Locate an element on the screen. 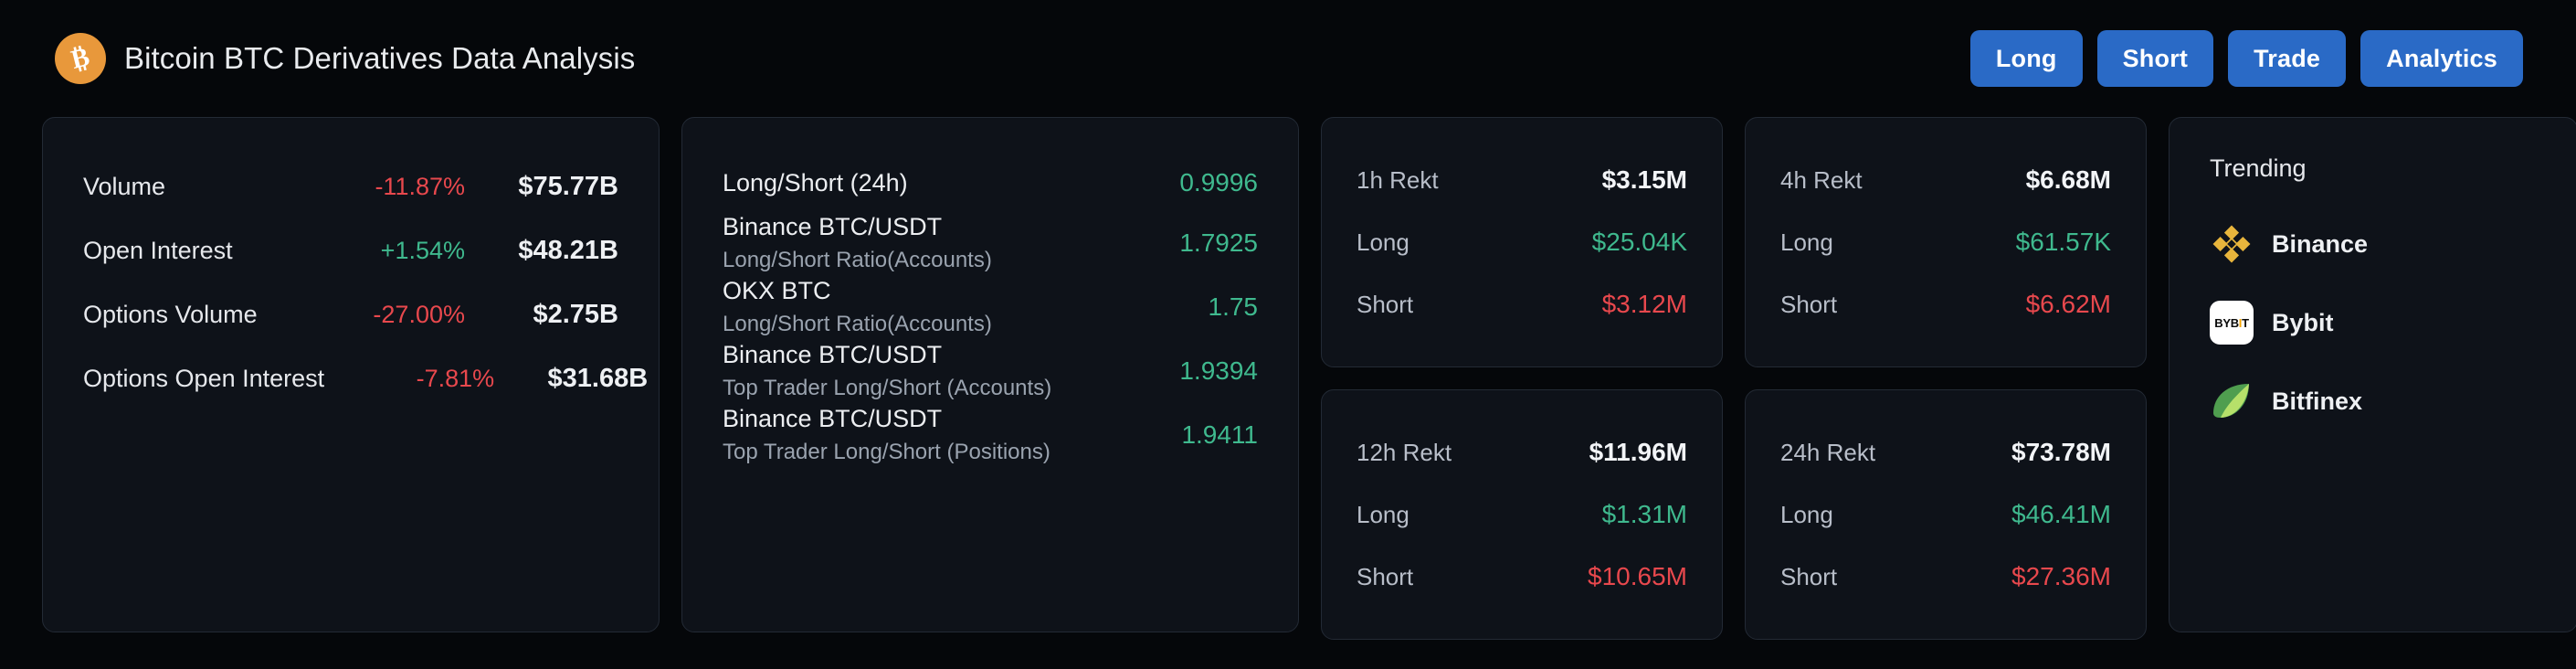 The height and width of the screenshot is (669, 2576). title-group: B Bitcoin BTC Derivatives Data Analysis is located at coordinates (345, 58).